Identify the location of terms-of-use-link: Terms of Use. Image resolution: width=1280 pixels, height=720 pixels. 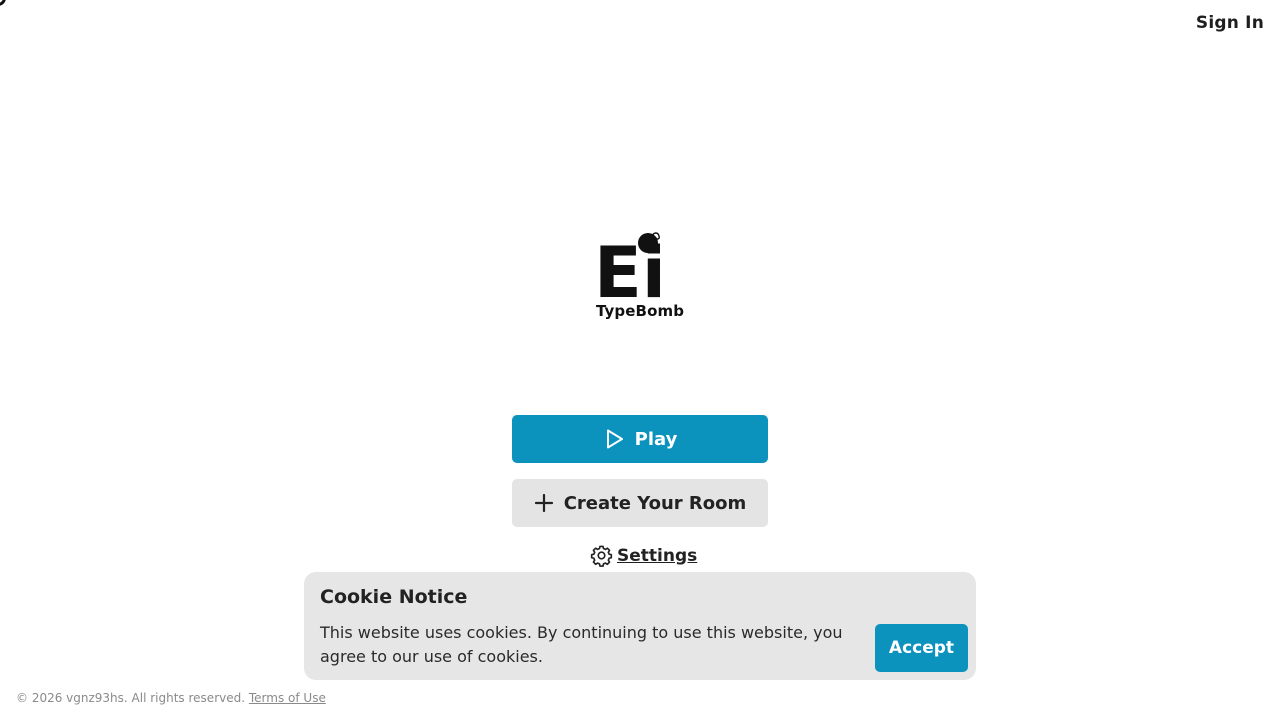
(287, 698).